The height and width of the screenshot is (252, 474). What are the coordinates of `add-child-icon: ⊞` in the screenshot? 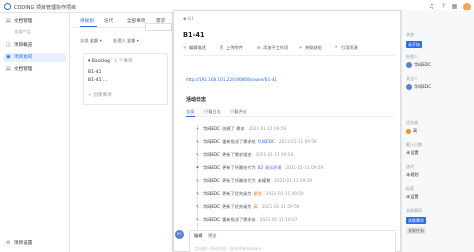 It's located at (259, 47).